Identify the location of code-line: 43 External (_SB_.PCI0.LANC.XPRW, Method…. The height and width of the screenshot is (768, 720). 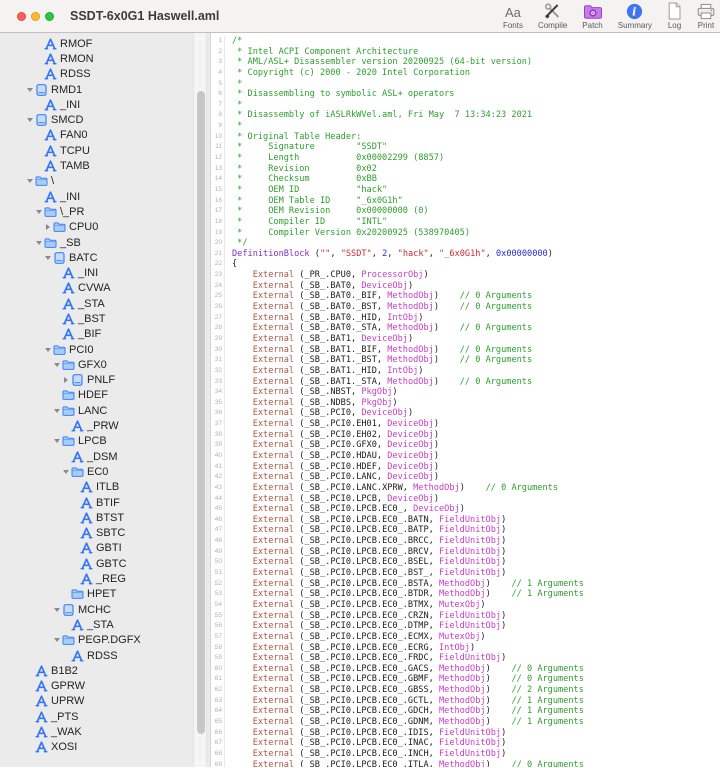
(465, 488).